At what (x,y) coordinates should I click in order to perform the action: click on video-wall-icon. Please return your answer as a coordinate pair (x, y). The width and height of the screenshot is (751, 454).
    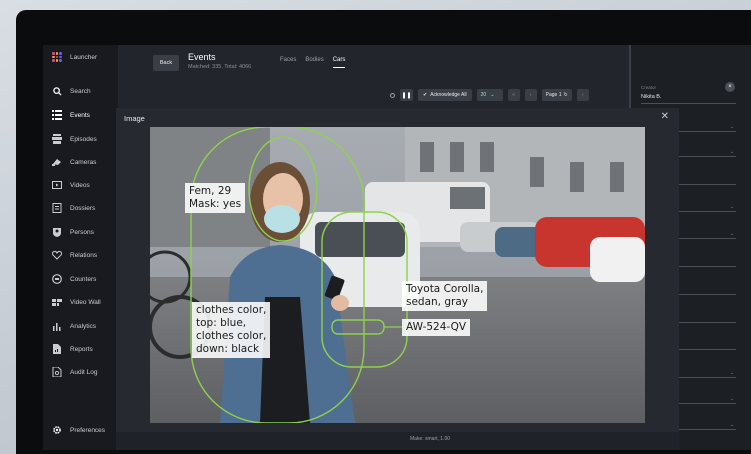
    Looking at the image, I should click on (57, 302).